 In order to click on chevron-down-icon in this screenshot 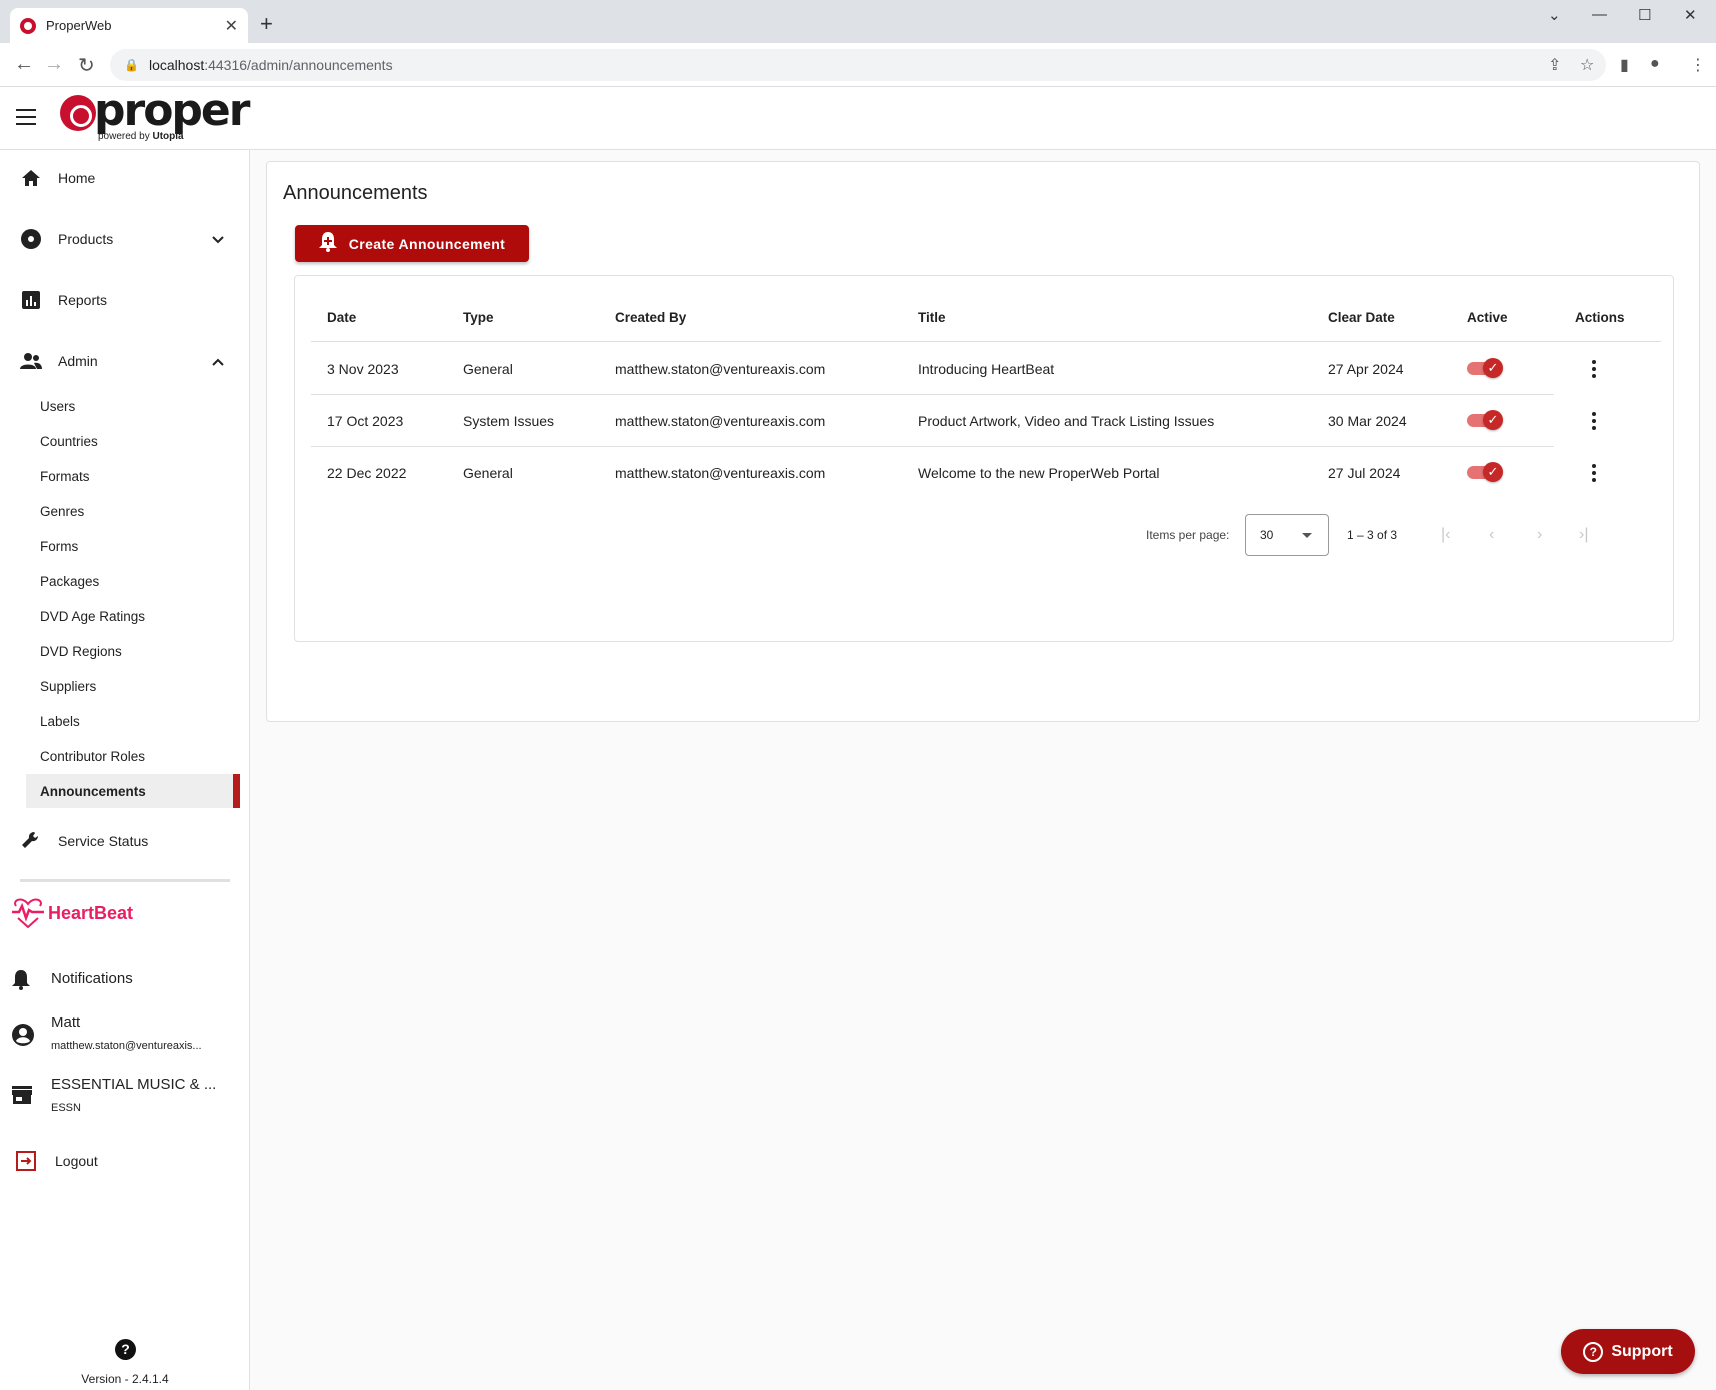, I will do `click(218, 239)`.